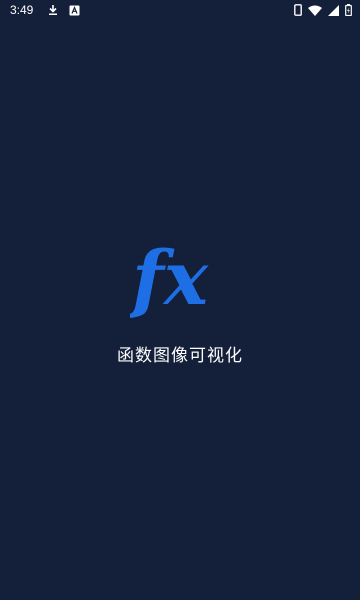 Image resolution: width=360 pixels, height=600 pixels. Describe the element at coordinates (180, 356) in the screenshot. I see `app-name: 函数图像可视化` at that location.